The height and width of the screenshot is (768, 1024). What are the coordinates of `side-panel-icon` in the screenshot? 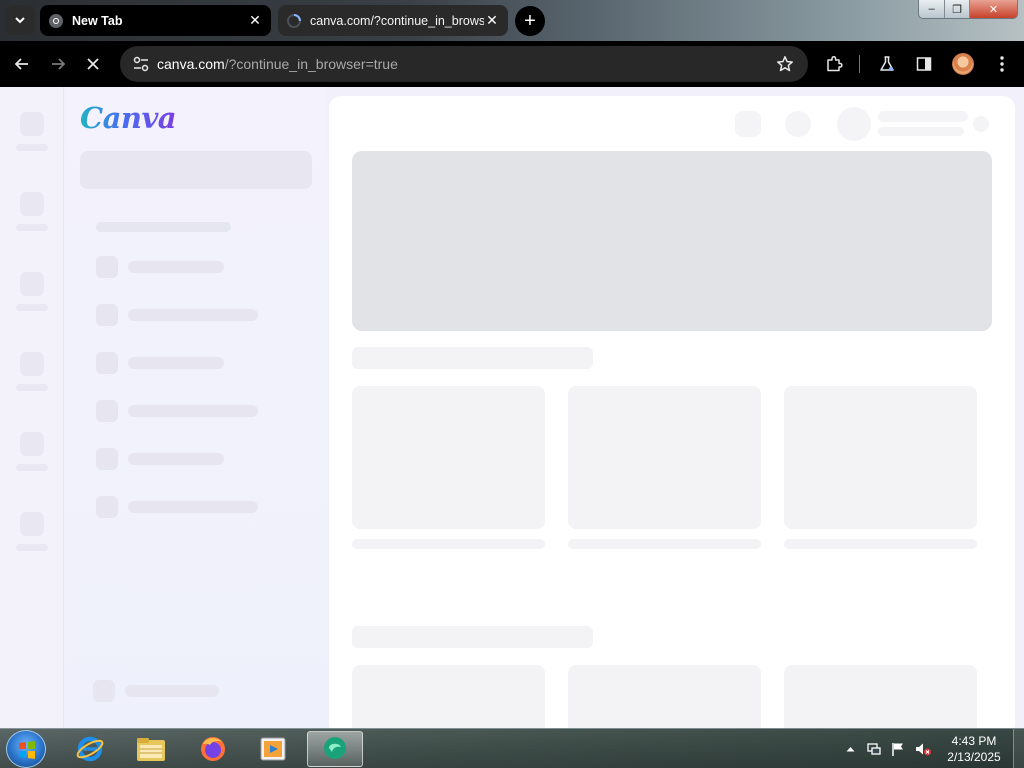 It's located at (924, 64).